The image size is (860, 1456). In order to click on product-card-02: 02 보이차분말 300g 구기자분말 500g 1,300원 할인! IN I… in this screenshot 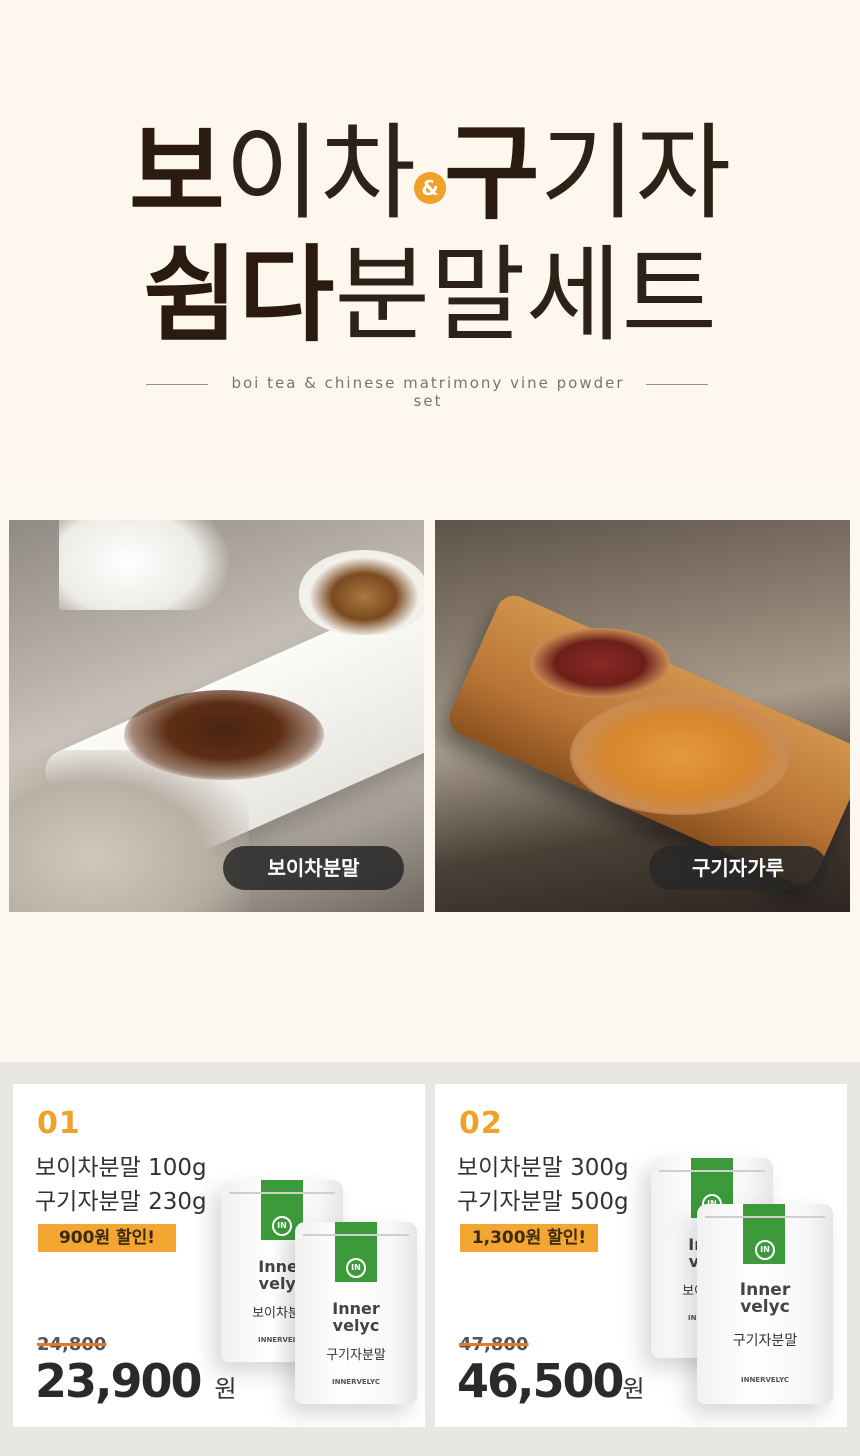, I will do `click(641, 1255)`.